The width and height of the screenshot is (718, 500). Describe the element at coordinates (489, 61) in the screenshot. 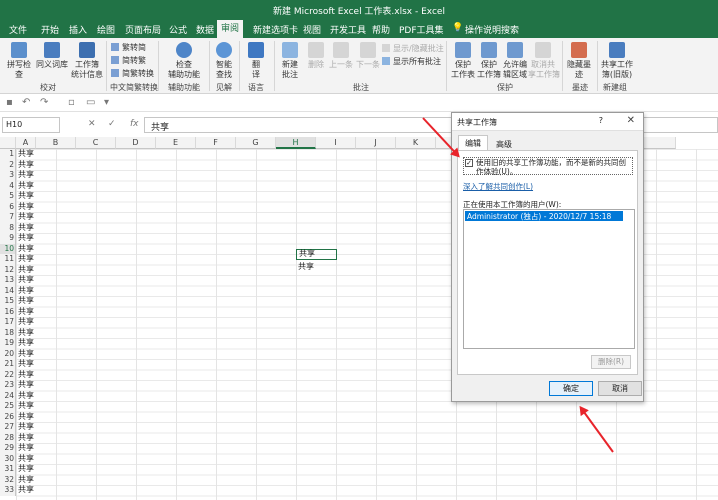

I see `protect-workbook-button: 保护 工作簿` at that location.